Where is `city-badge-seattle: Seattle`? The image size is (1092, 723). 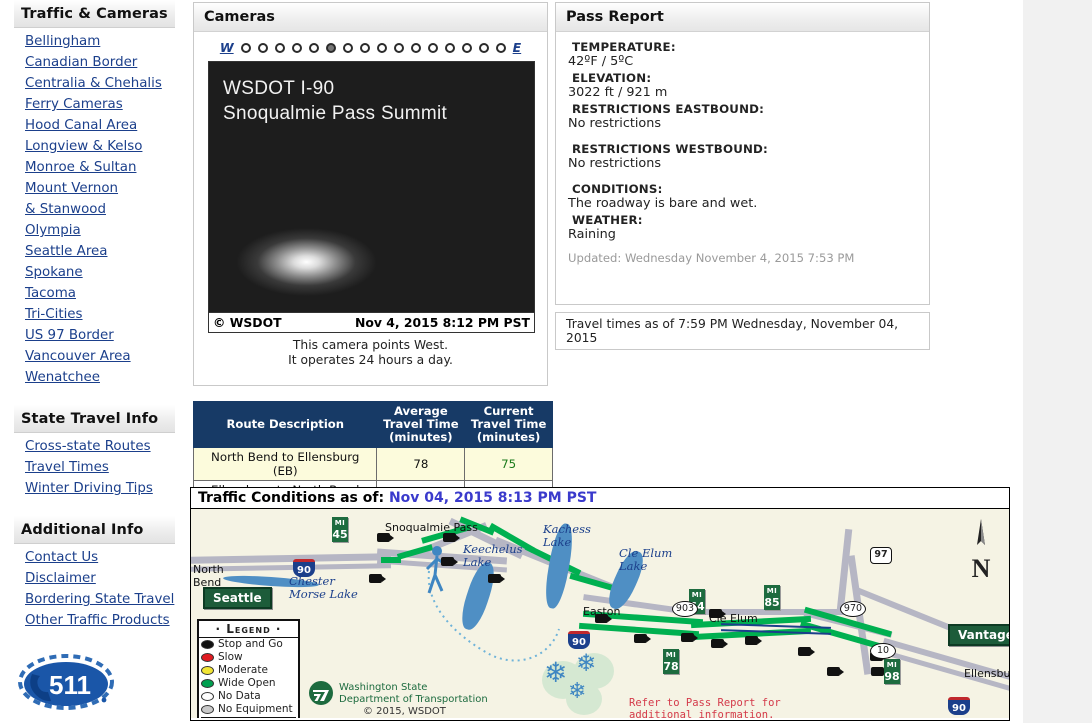 city-badge-seattle: Seattle is located at coordinates (237, 598).